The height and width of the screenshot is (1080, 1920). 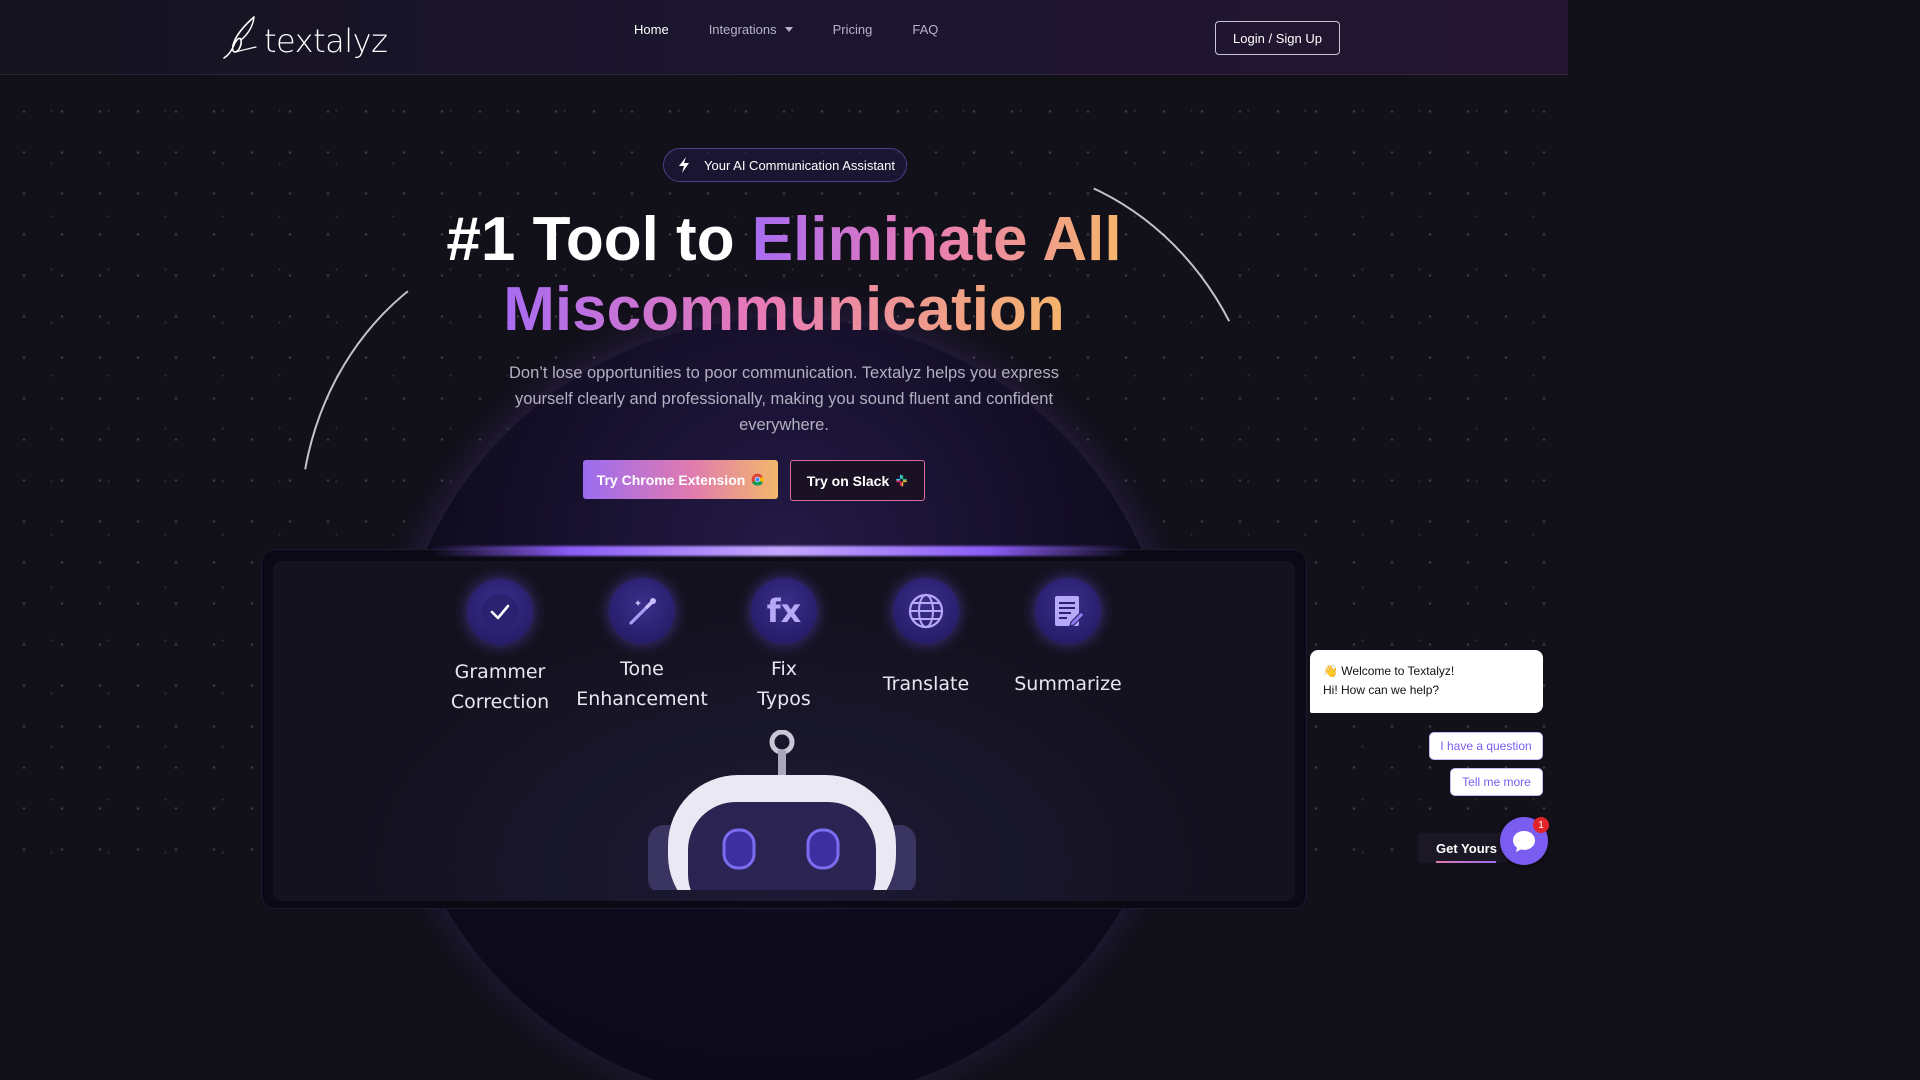 I want to click on chat-welcome-text: Welcome to Textalyz!, so click(x=1398, y=671).